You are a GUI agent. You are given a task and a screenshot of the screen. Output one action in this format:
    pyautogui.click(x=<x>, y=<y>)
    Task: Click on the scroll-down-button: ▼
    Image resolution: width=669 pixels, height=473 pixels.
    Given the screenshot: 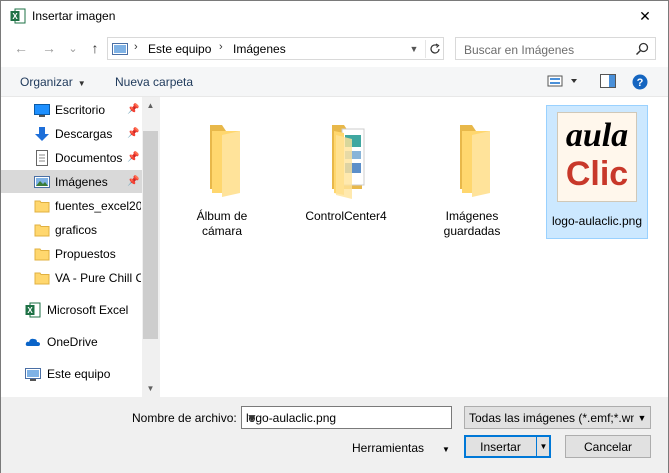 What is the action you would take?
    pyautogui.click(x=150, y=388)
    